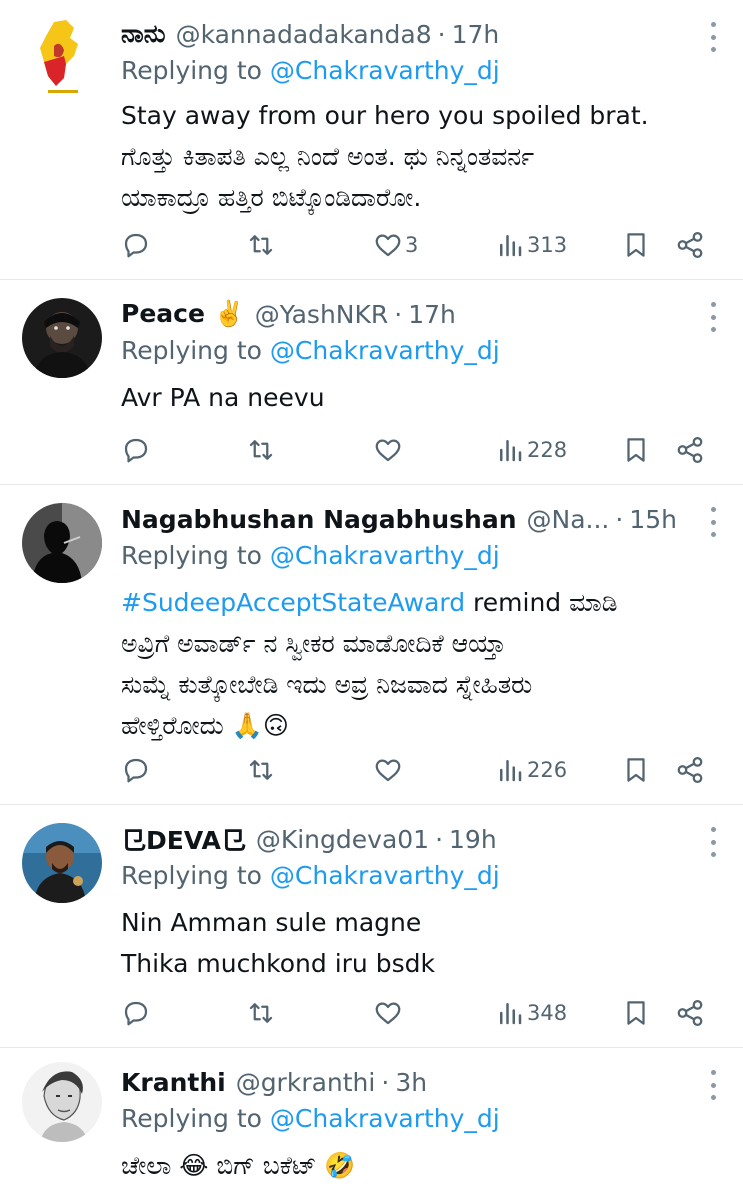 The width and height of the screenshot is (743, 1200). I want to click on display-name: ನಾನು, so click(143, 34).